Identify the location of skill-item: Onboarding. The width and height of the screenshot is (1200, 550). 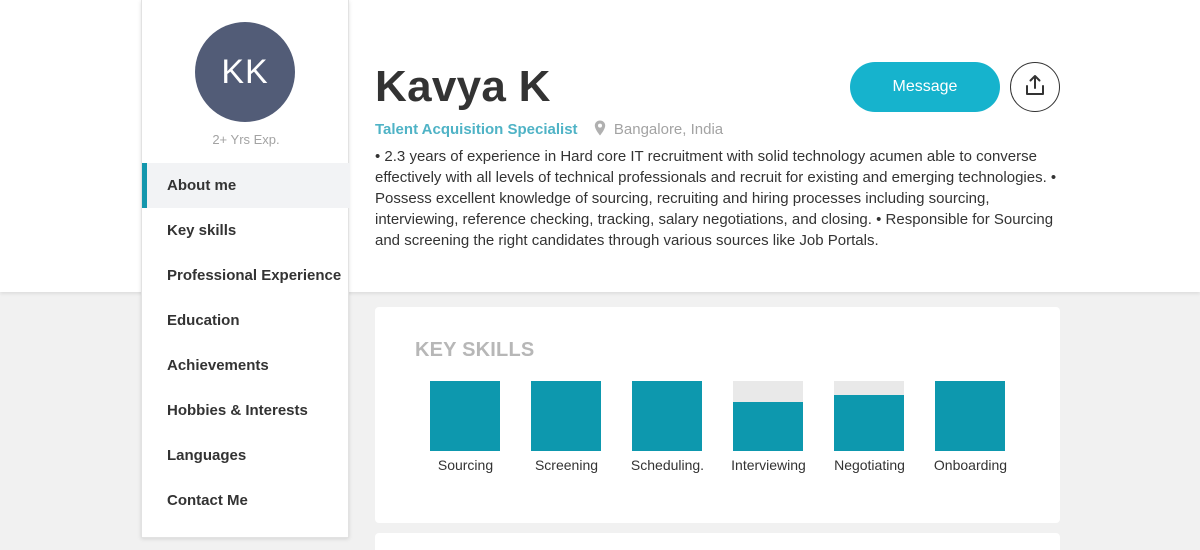
(970, 427).